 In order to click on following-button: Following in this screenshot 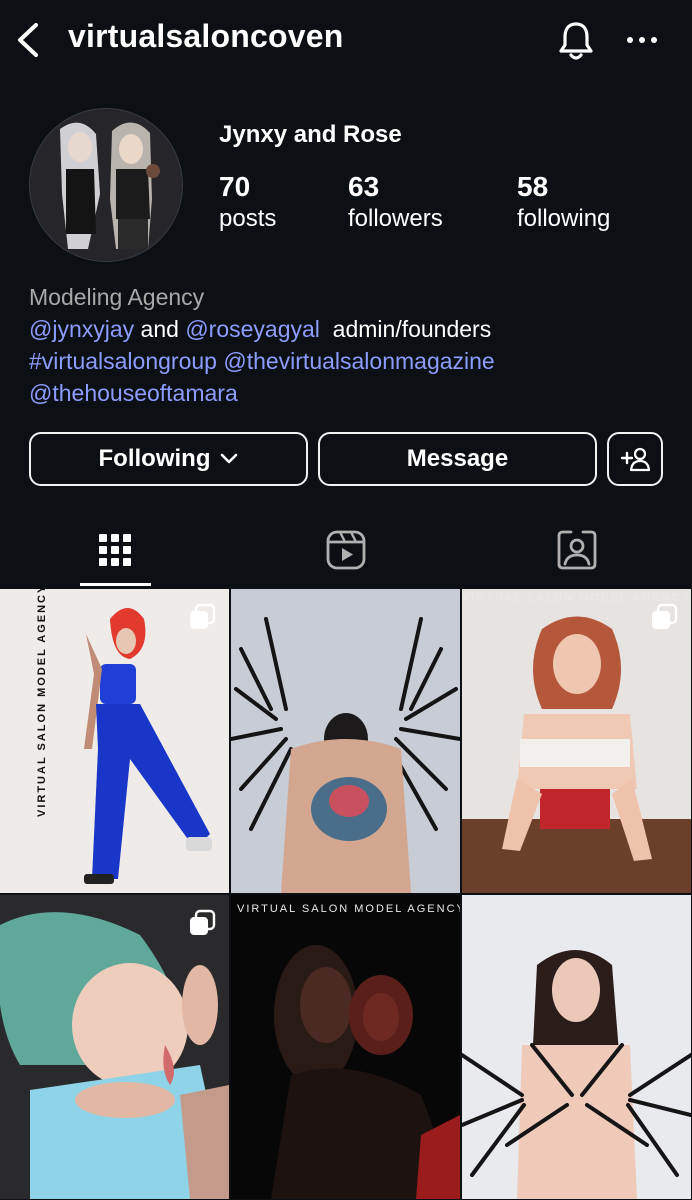, I will do `click(168, 459)`.